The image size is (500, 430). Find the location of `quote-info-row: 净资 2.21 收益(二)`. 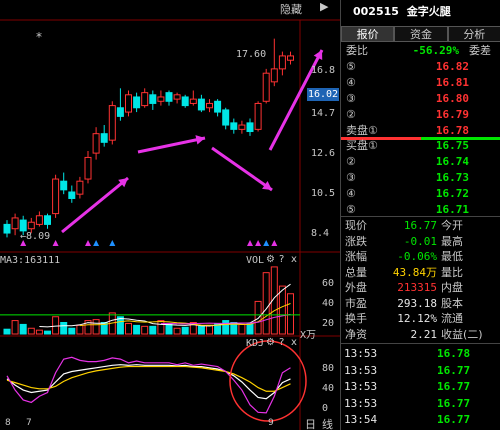

quote-info-row: 净资 2.21 收益(二) is located at coordinates (420, 334).